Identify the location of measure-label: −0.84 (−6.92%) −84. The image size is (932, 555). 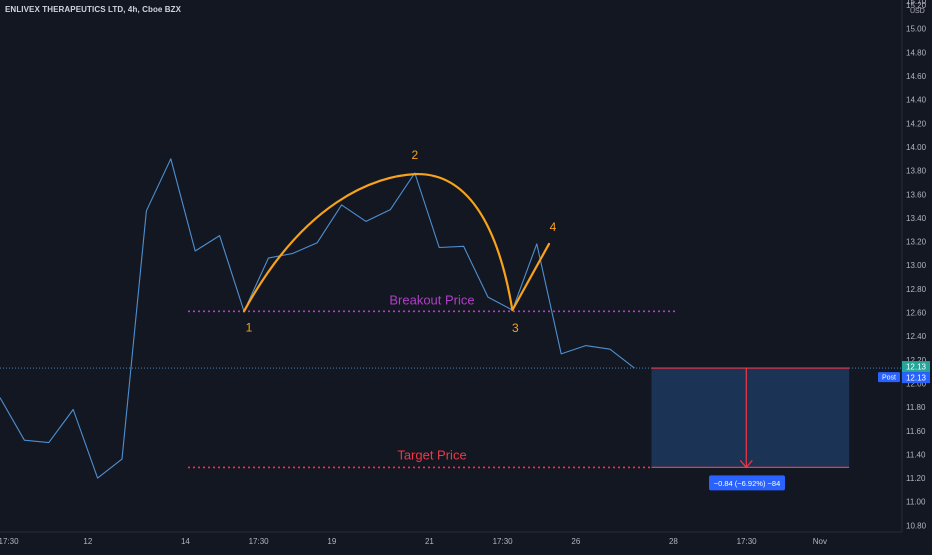
(747, 483).